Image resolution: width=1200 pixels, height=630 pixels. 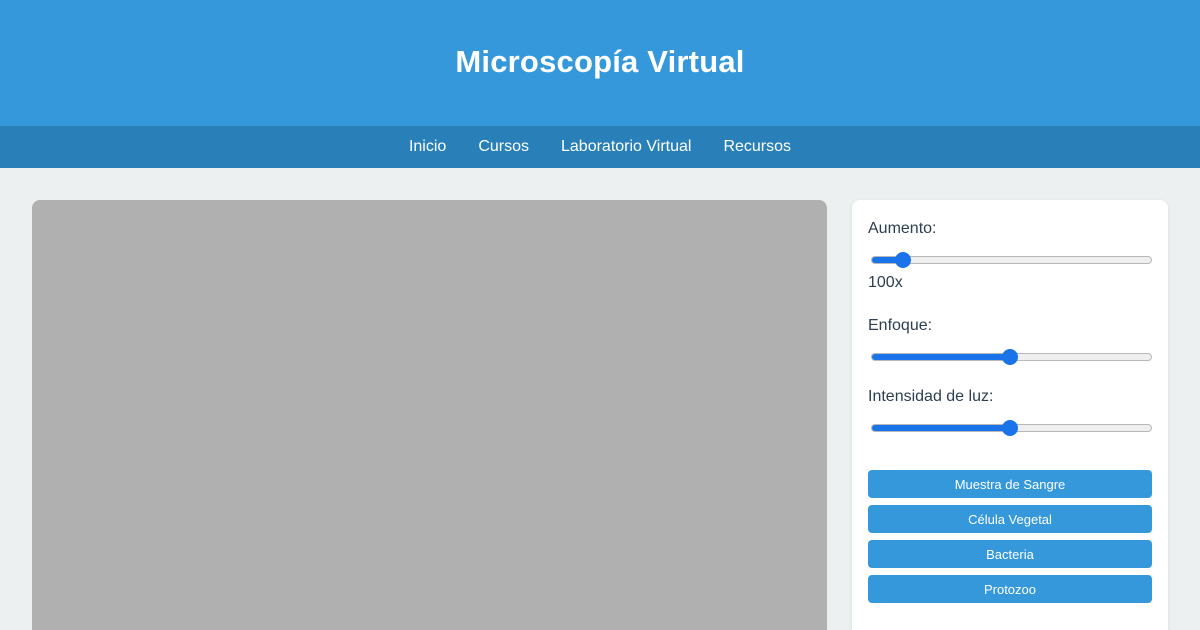 What do you see at coordinates (1010, 589) in the screenshot?
I see `sample-button-protozoa: Protozoo` at bounding box center [1010, 589].